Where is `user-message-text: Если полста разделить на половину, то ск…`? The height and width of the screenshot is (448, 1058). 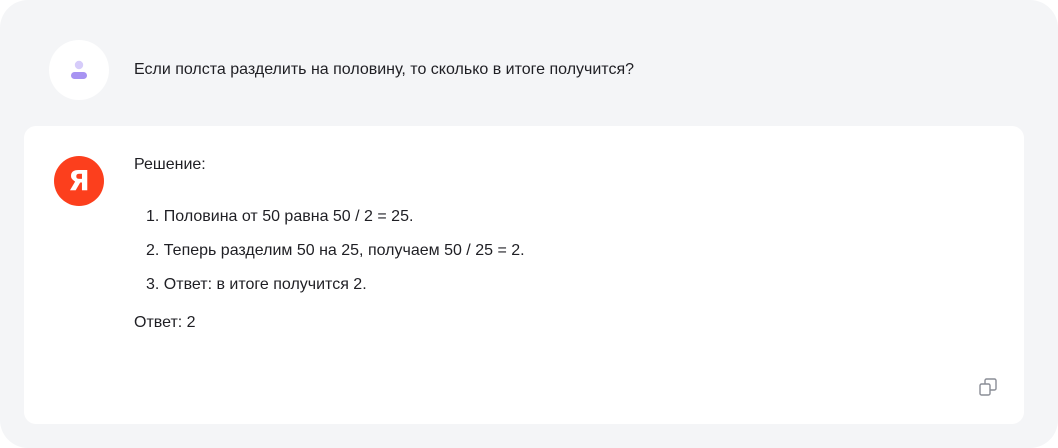
user-message-text: Если полста разделить на половину, то ск… is located at coordinates (384, 69).